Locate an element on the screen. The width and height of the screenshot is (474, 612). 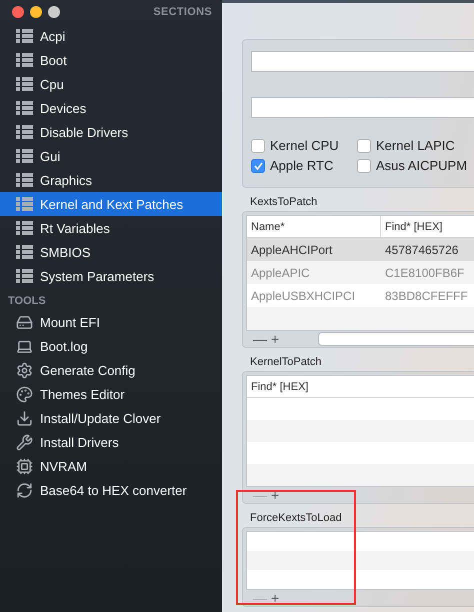
search-field is located at coordinates (396, 339).